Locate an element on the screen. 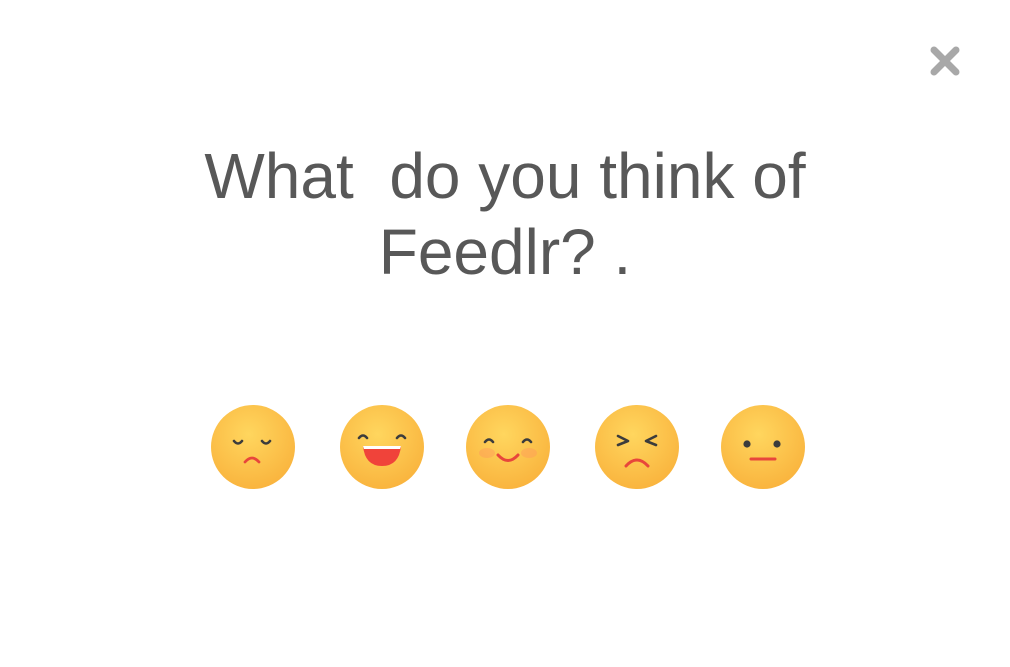  question-line-1: What do you think of is located at coordinates (505, 176).